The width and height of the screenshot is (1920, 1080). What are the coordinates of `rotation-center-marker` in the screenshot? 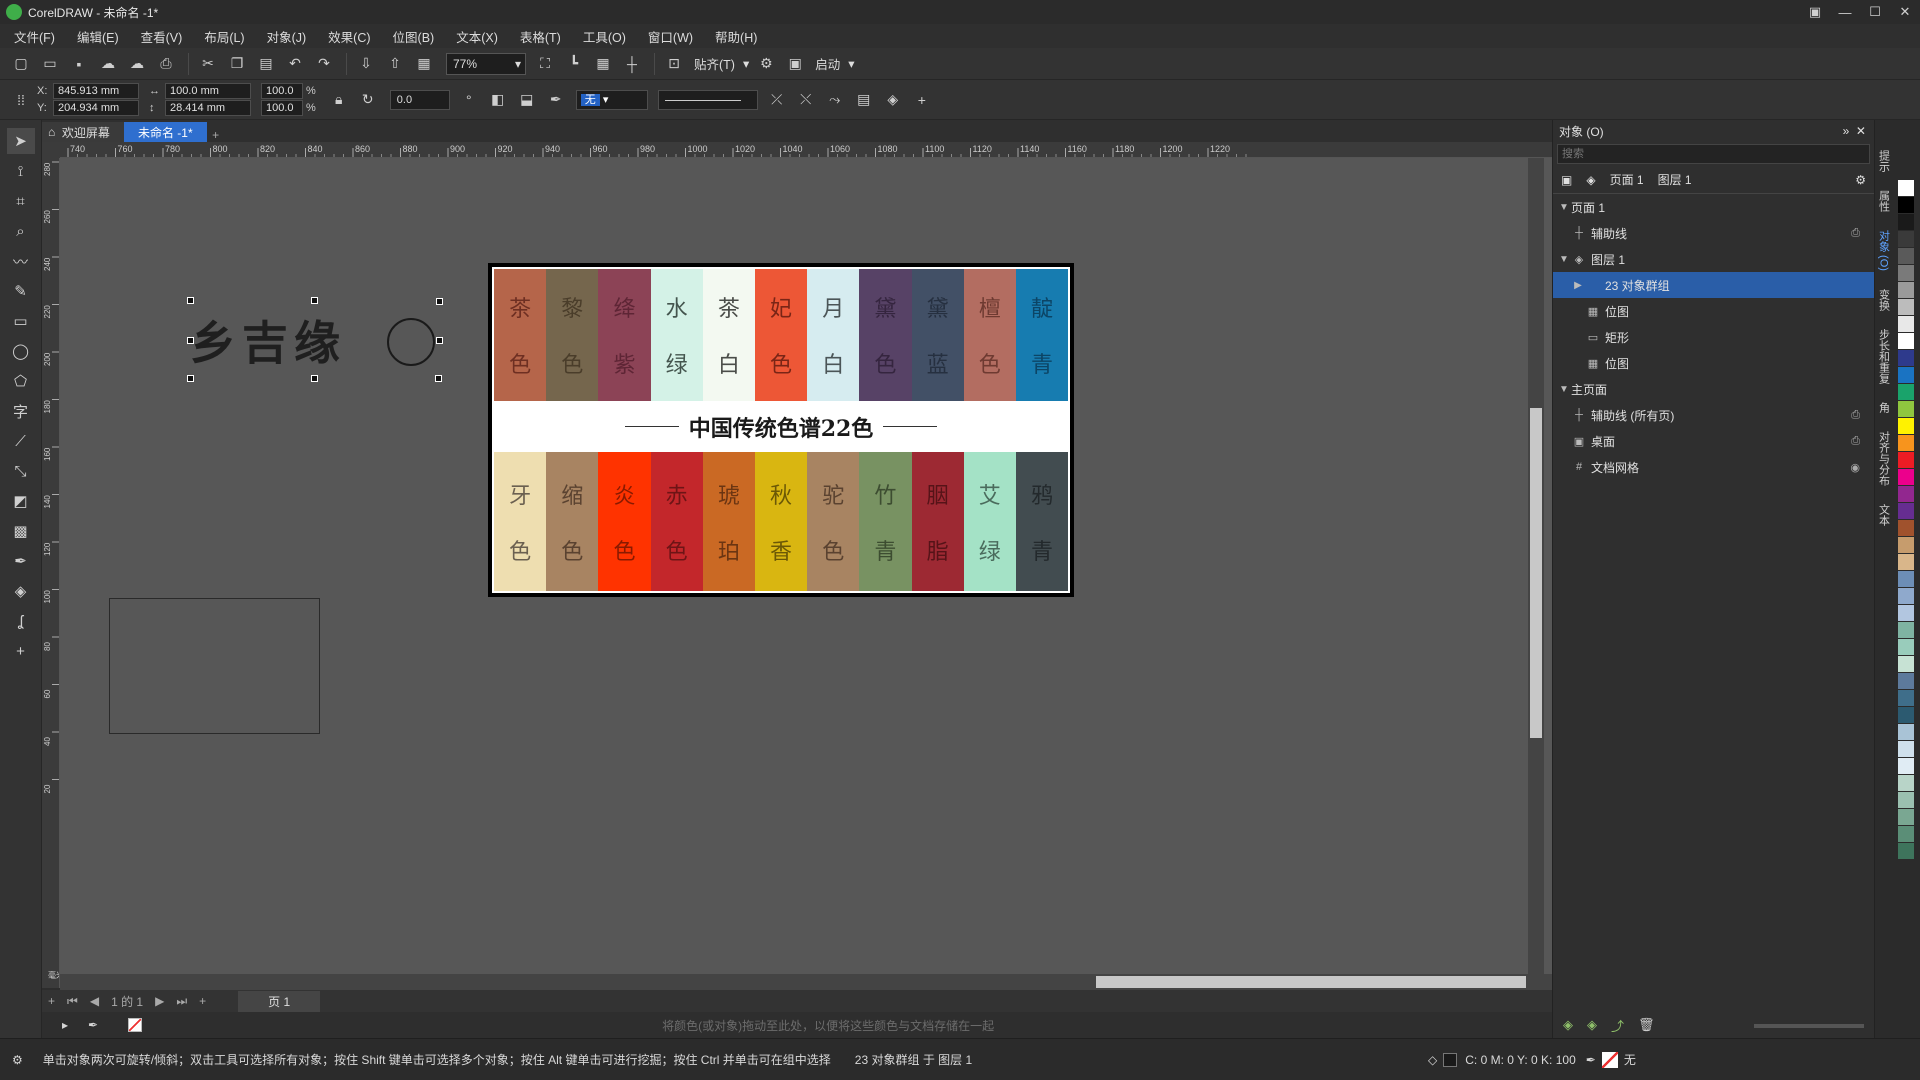 It's located at (411, 342).